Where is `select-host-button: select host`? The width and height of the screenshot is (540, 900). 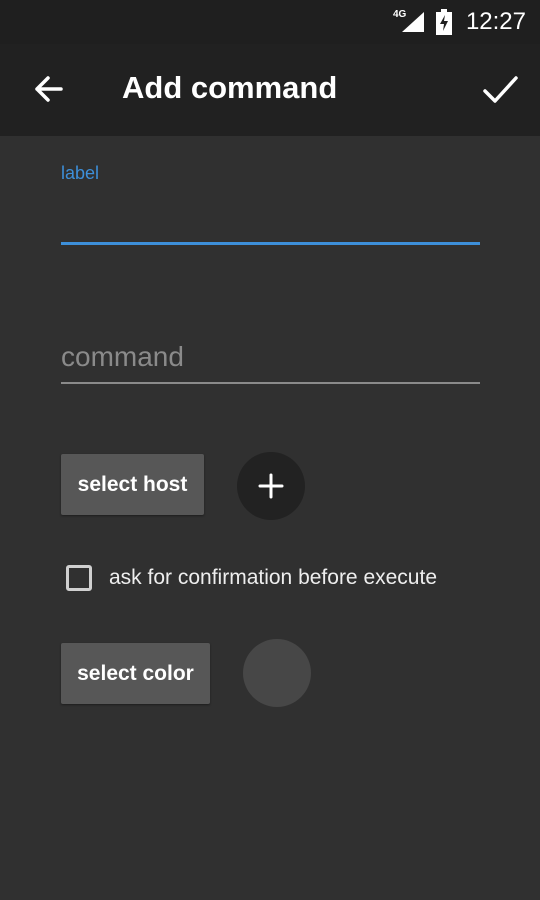
select-host-button: select host is located at coordinates (132, 484).